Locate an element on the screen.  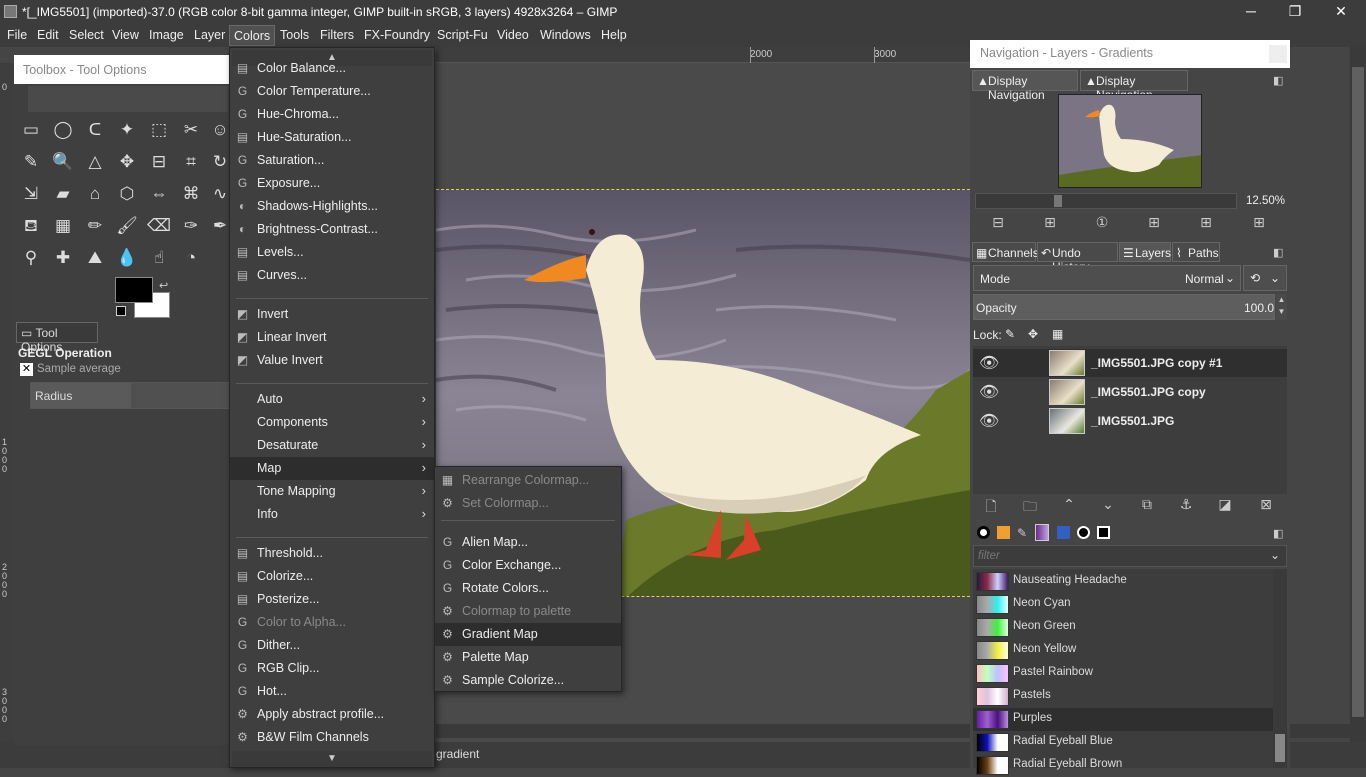
shear-icon: ▰ is located at coordinates (63, 194).